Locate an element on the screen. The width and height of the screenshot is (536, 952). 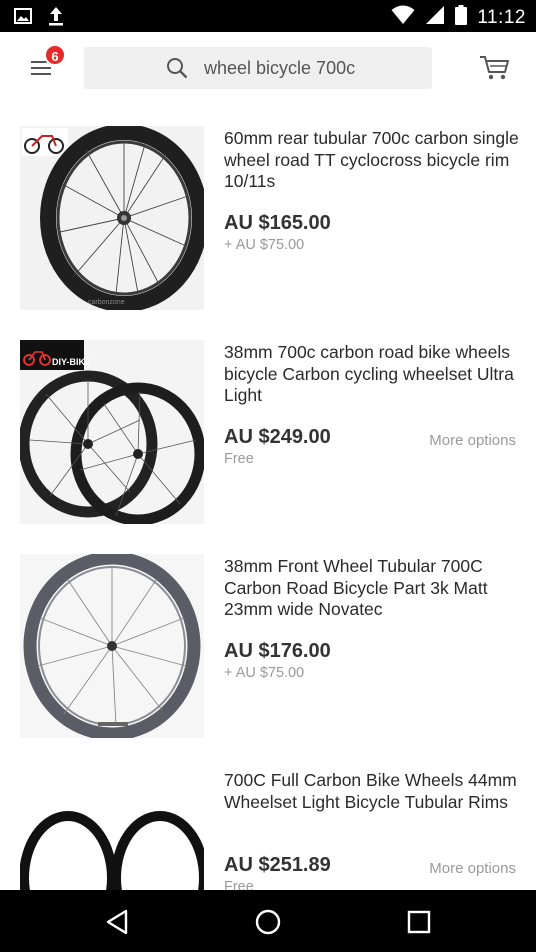
image-watermark: carbonzone is located at coordinates (106, 302).